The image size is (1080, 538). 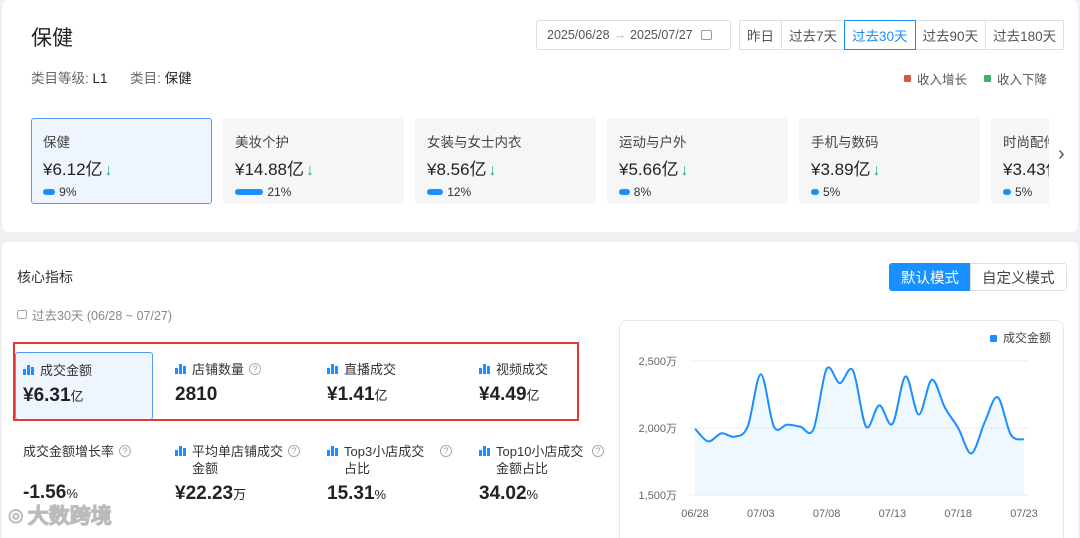 What do you see at coordinates (111, 77) in the screenshot?
I see `category-meta: 类目等级: L1 类目: 保健` at bounding box center [111, 77].